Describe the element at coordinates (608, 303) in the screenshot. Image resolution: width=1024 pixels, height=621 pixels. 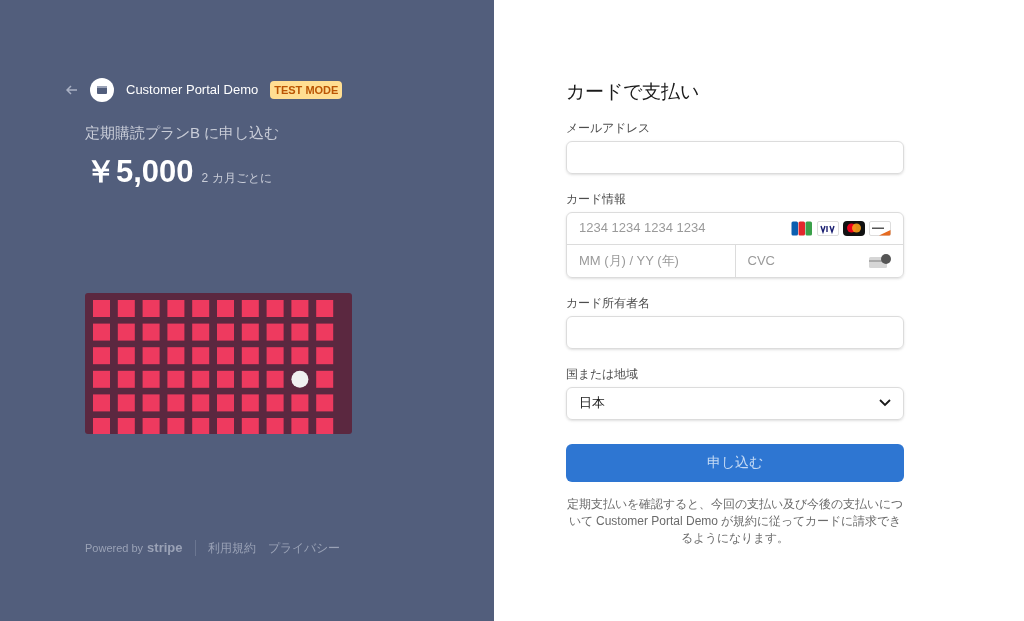
I see `field-label: カード所有者名` at that location.